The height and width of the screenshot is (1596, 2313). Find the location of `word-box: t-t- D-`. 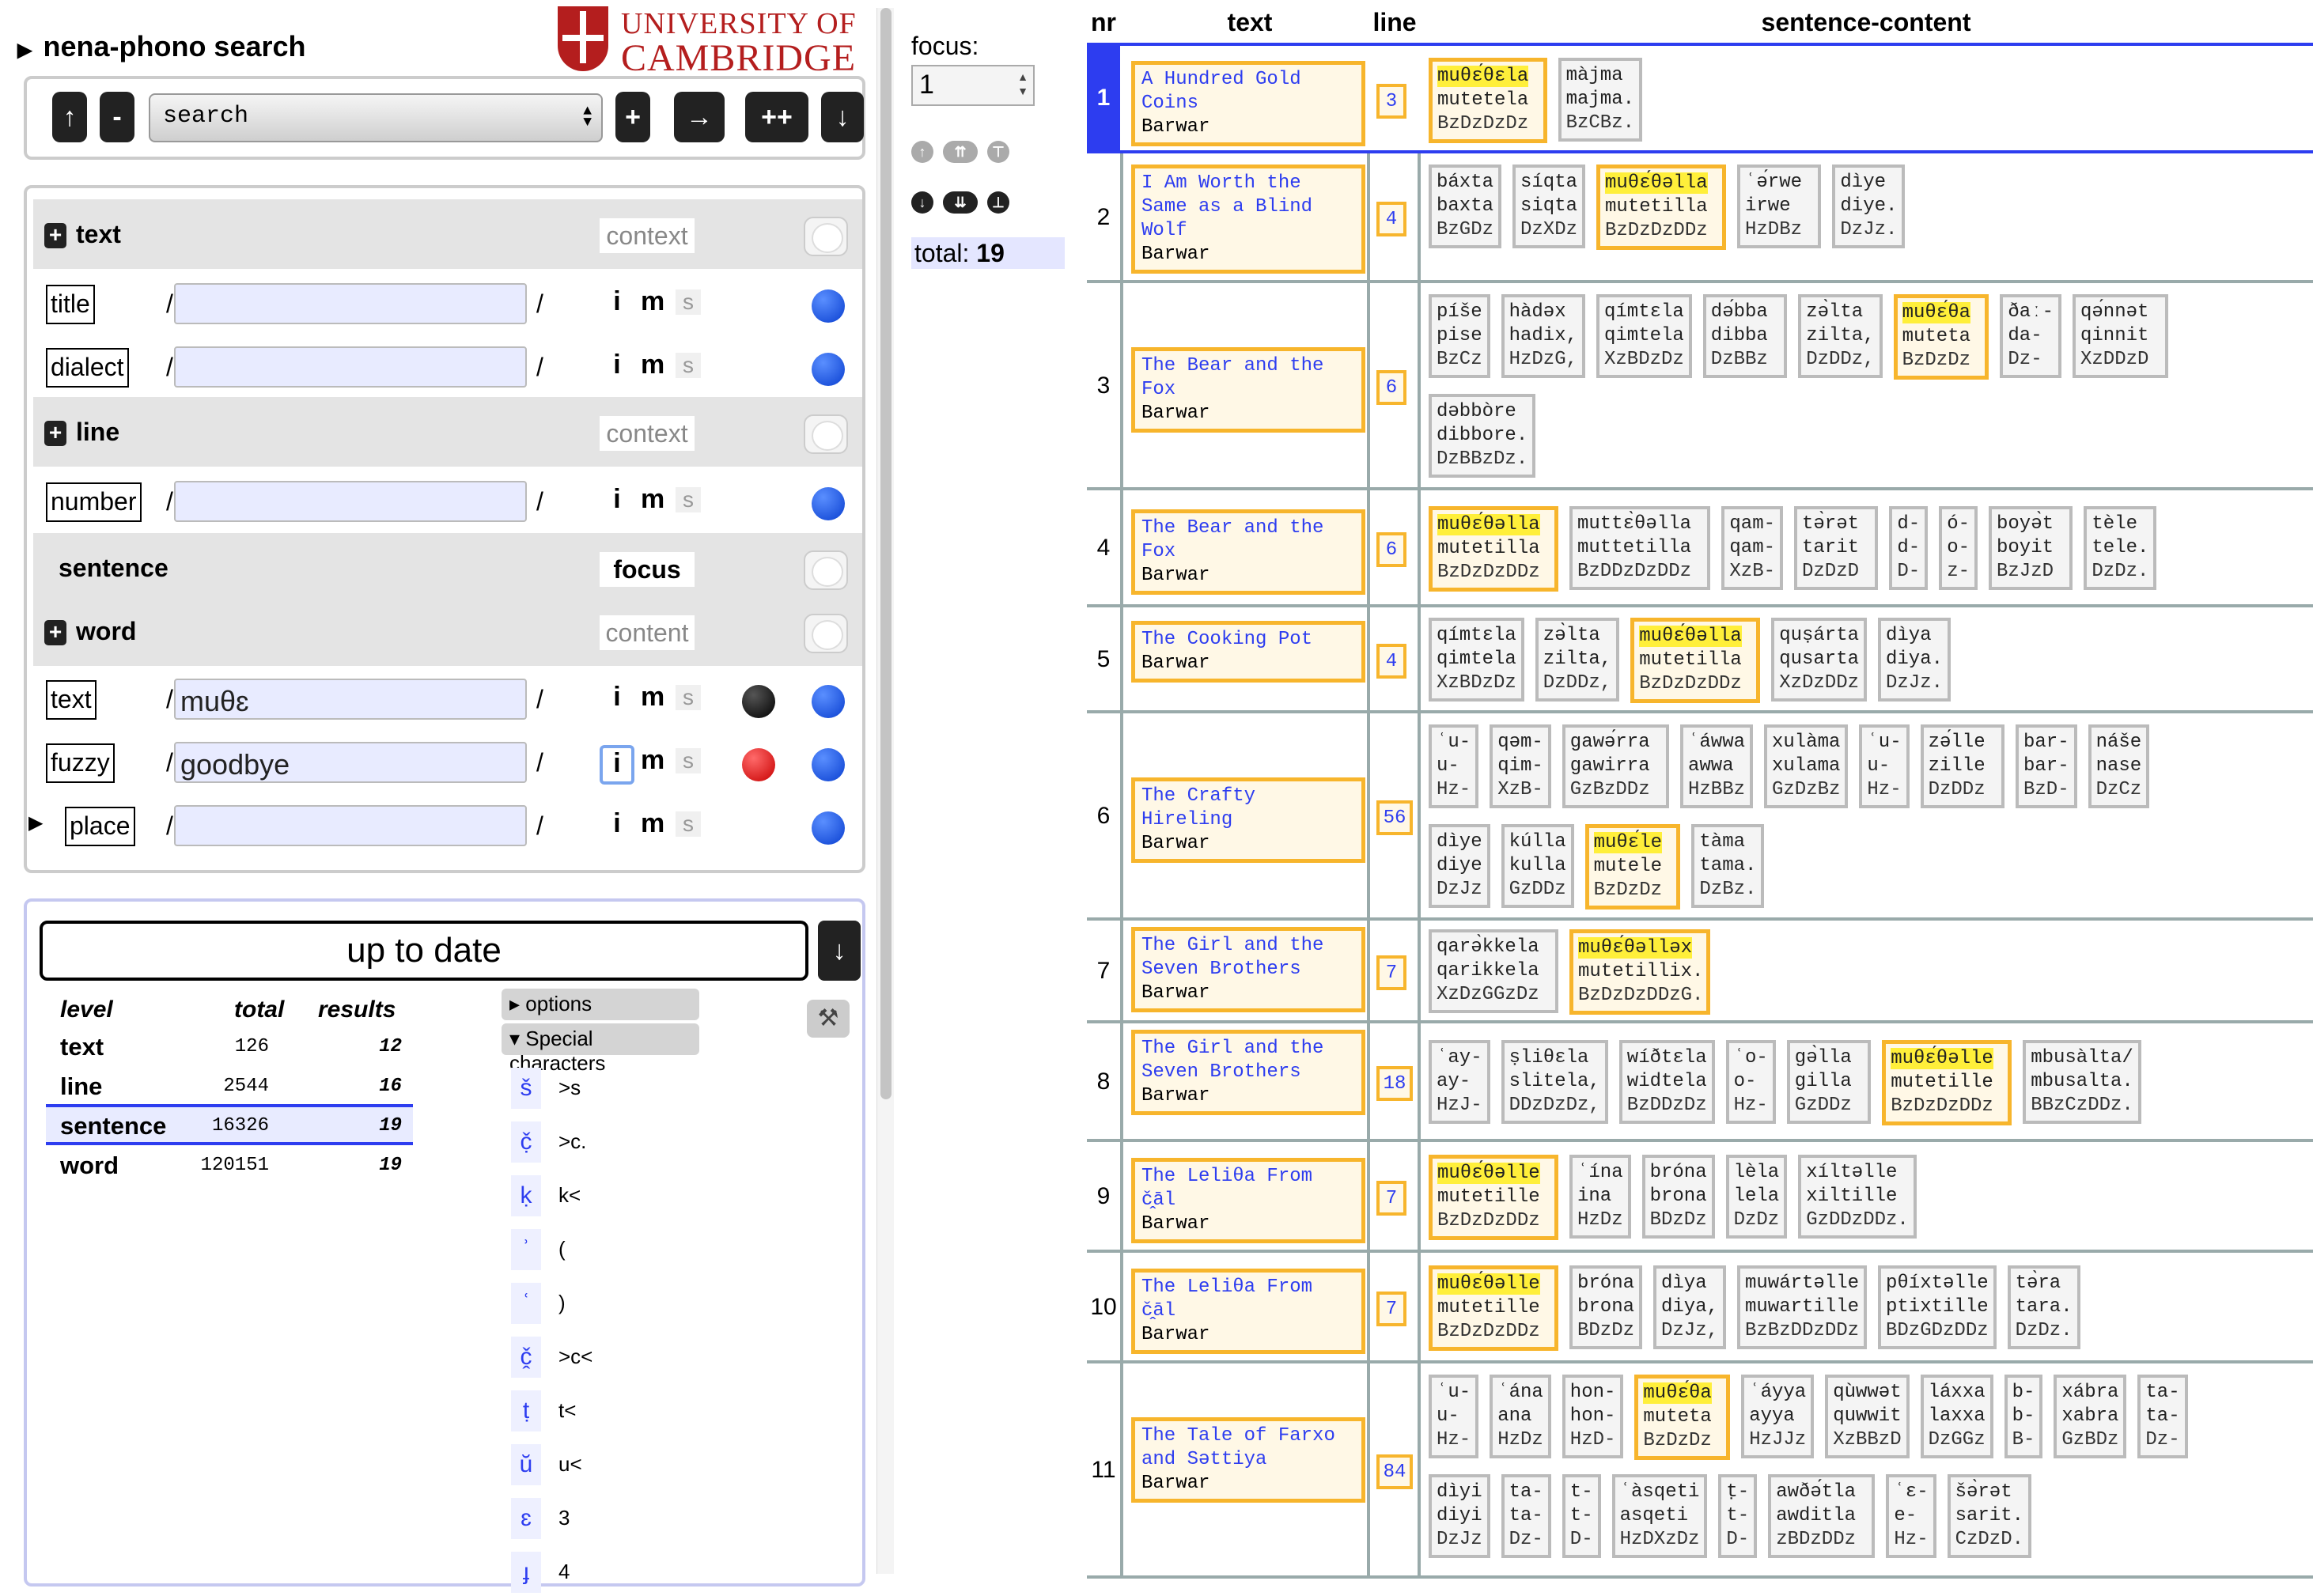

word-box: t-t- D- is located at coordinates (1581, 1516).